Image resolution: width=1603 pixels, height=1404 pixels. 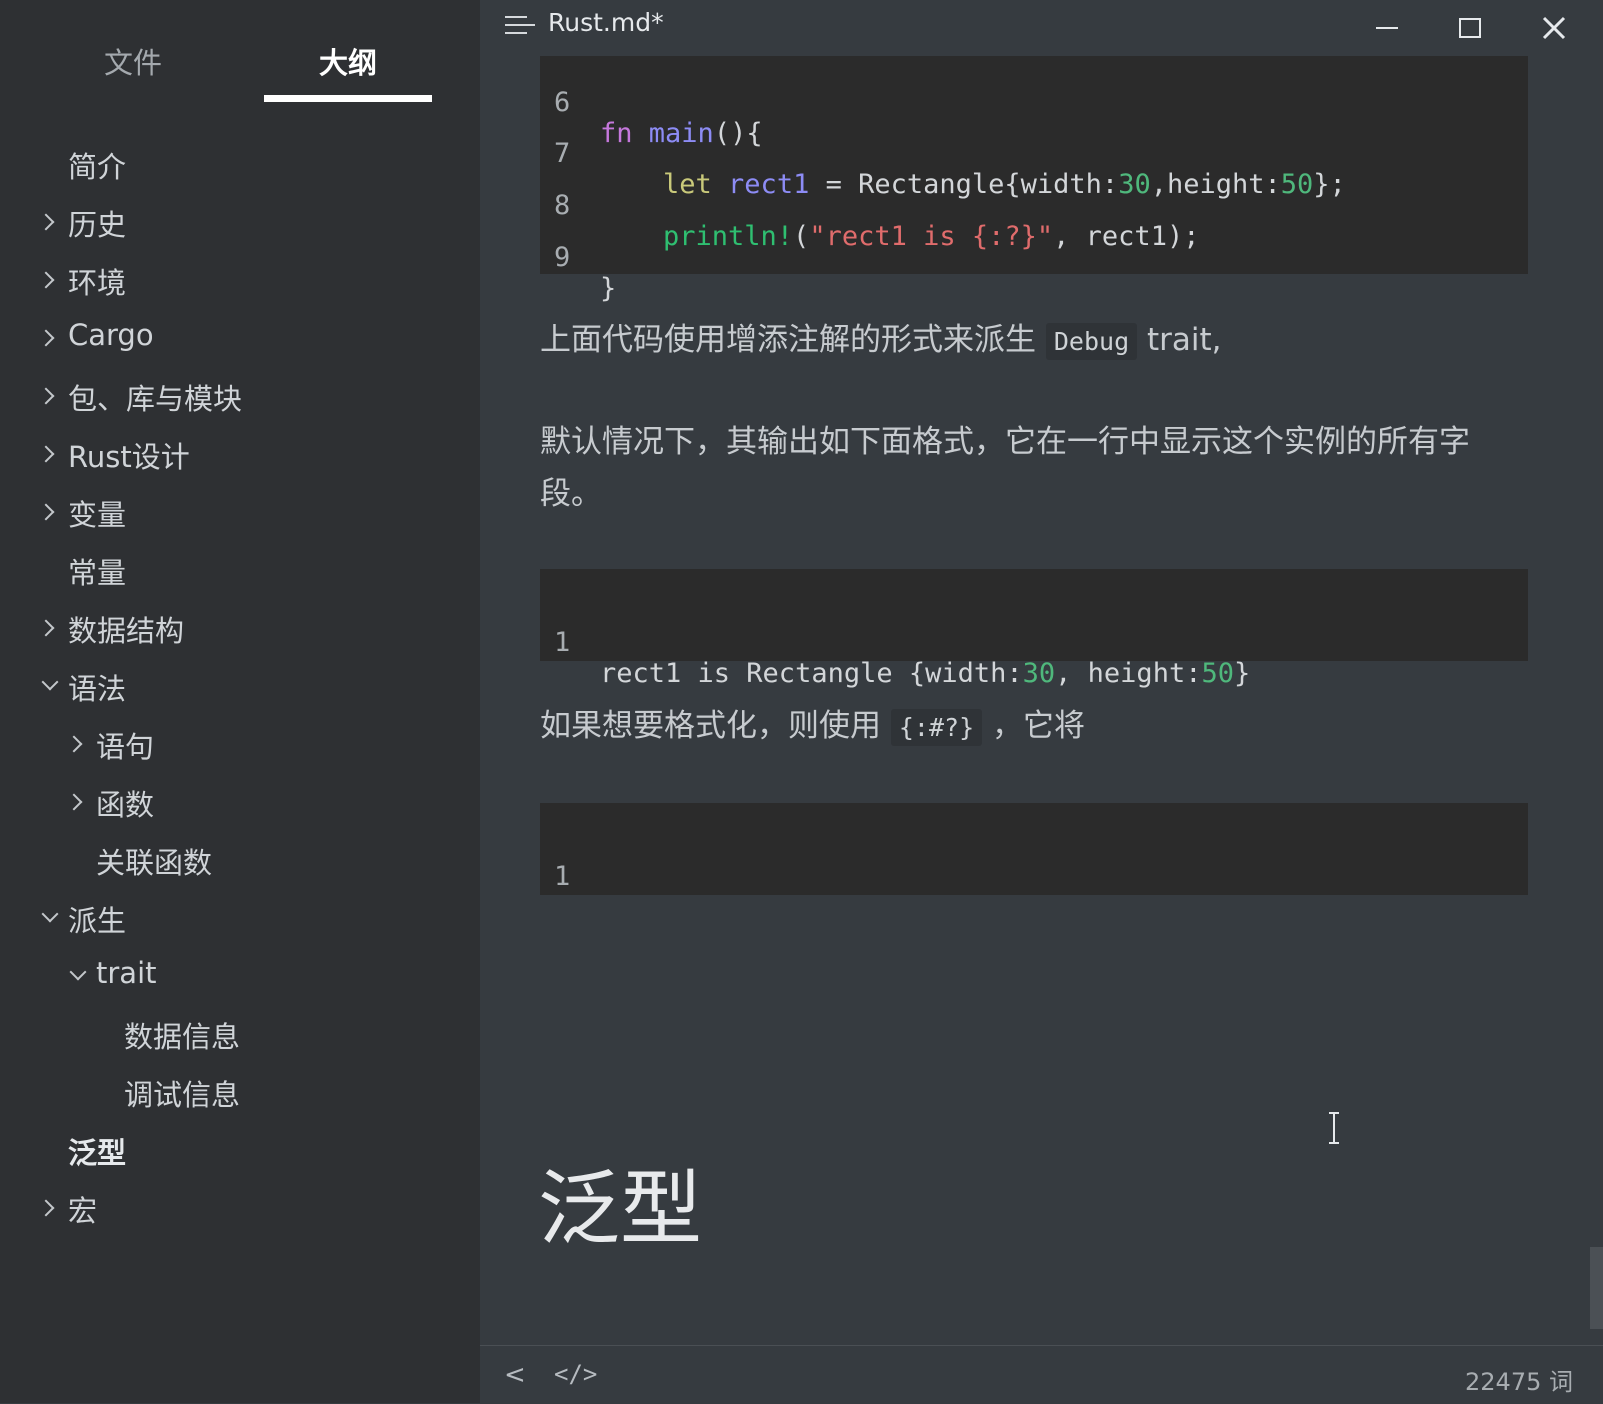 I want to click on code-text: rect1 is Rectangle {width:30, height:50}, so click(x=925, y=673).